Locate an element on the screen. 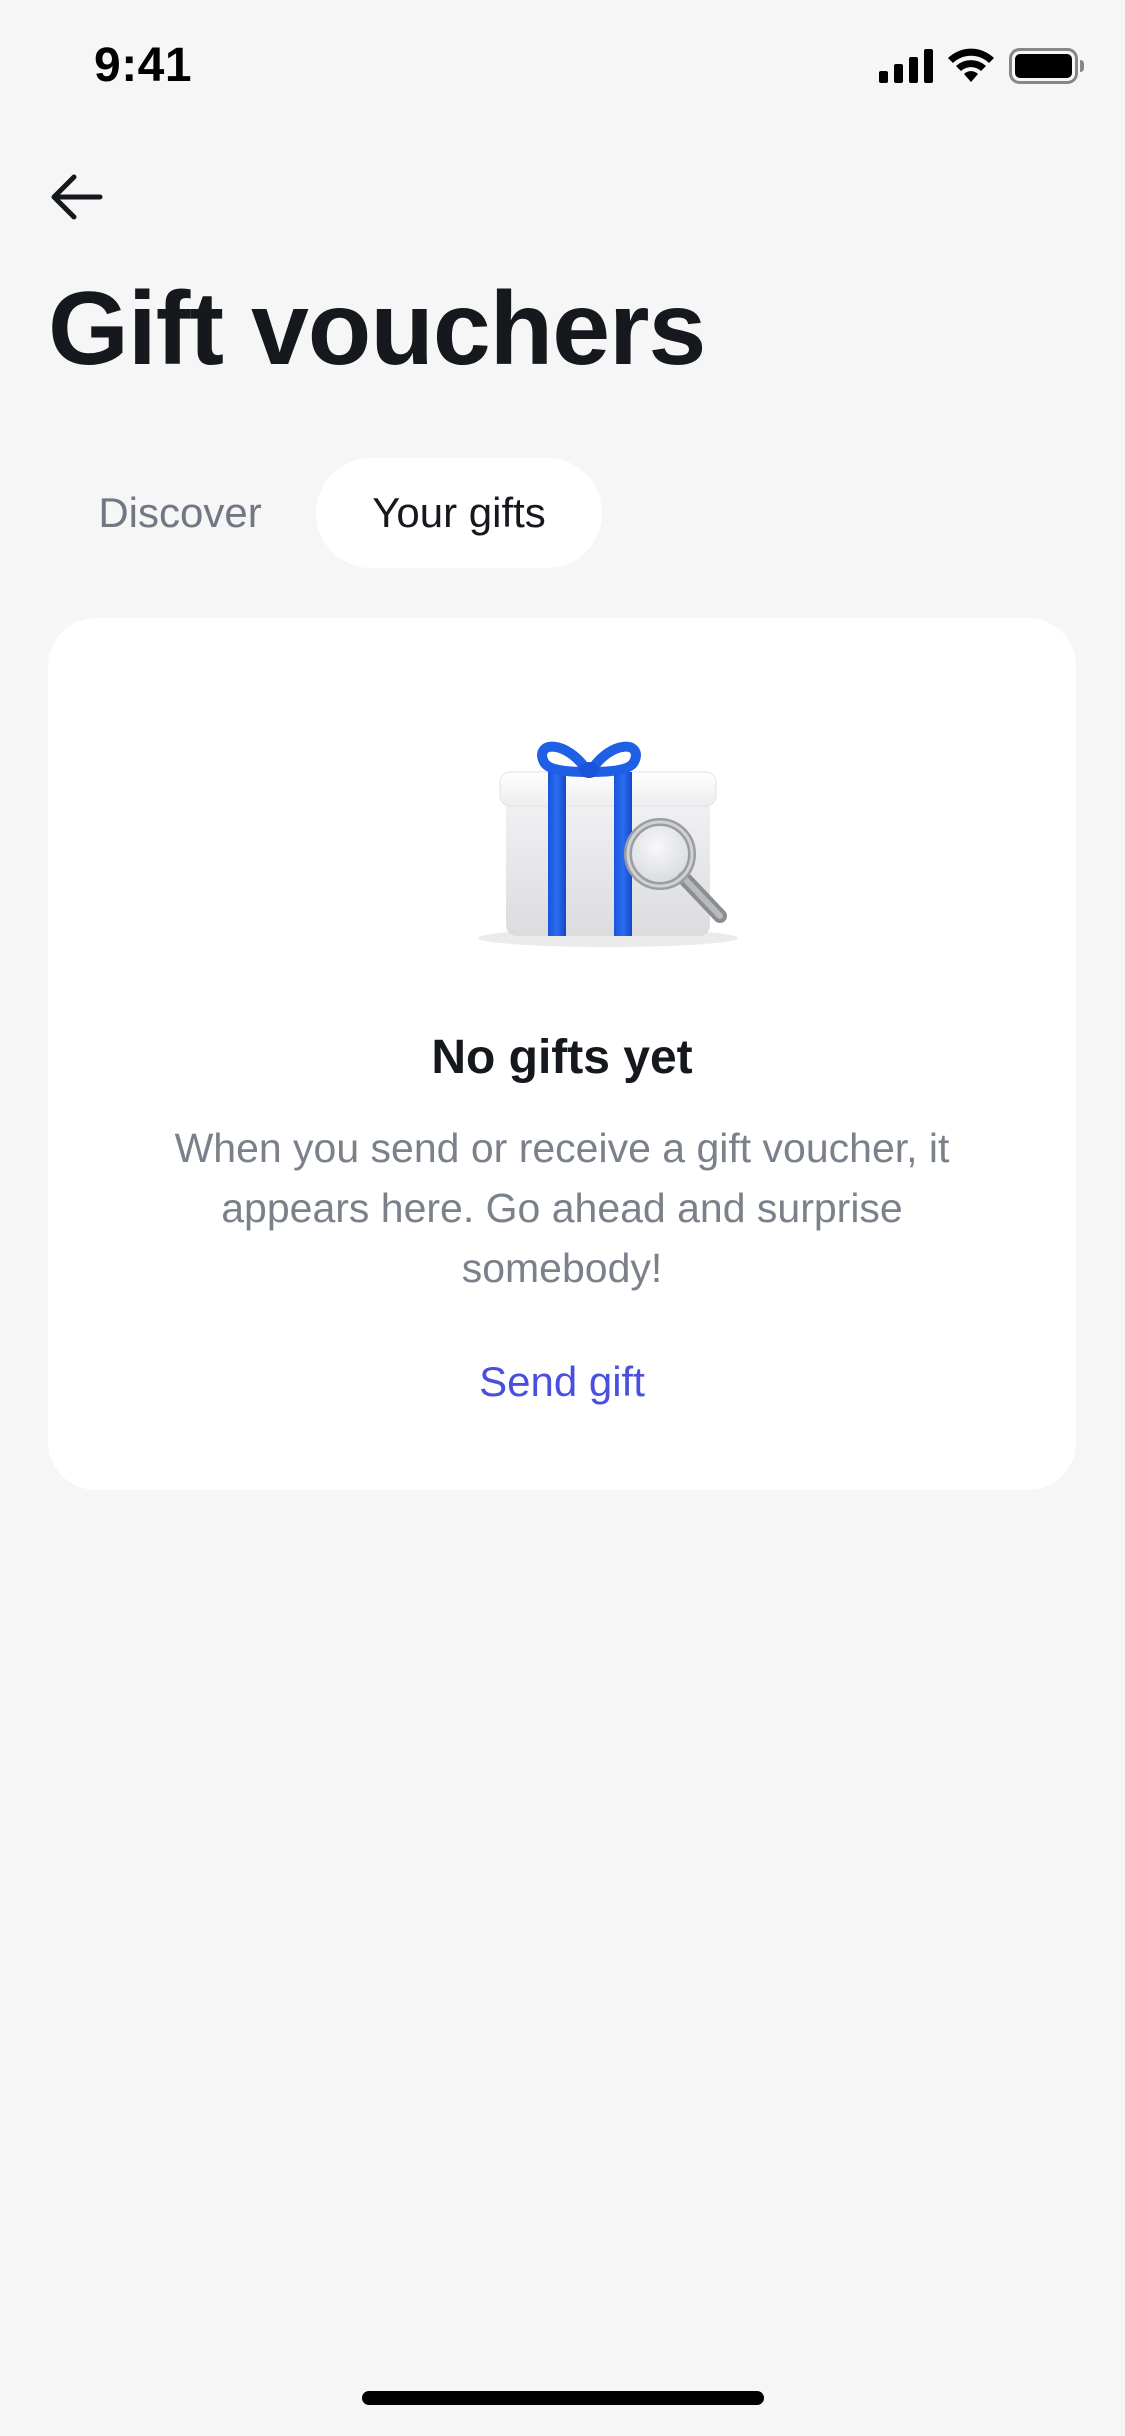 This screenshot has height=2436, width=1125. battery-icon is located at coordinates (1046, 66).